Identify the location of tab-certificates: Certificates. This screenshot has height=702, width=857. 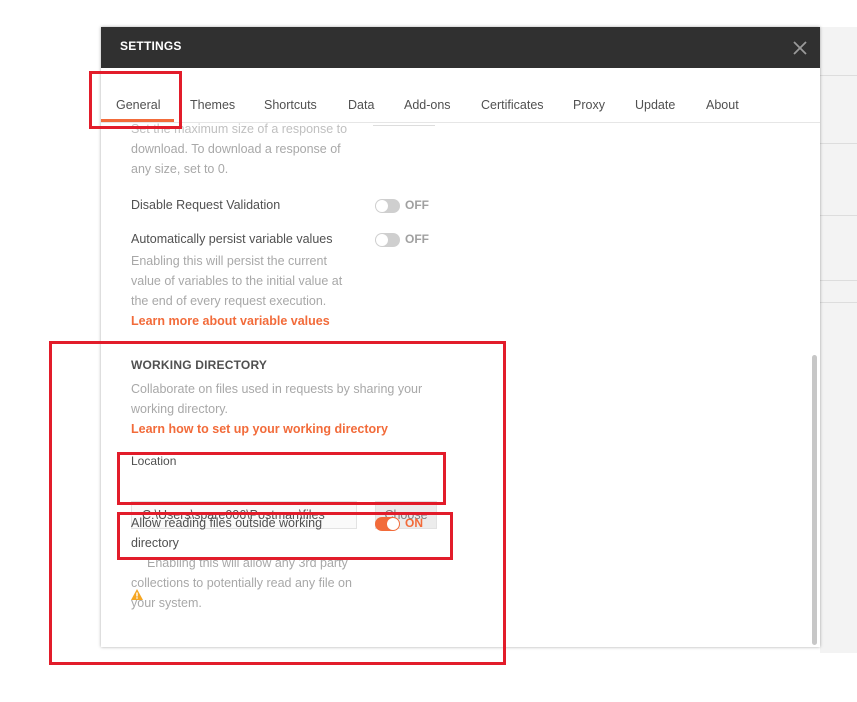
(512, 105).